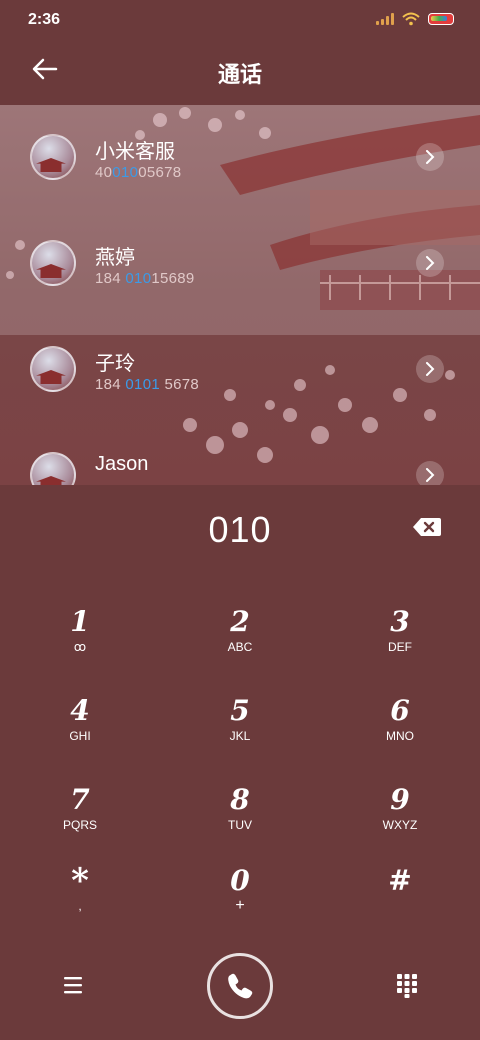  Describe the element at coordinates (407, 986) in the screenshot. I see `dialpad-icon` at that location.